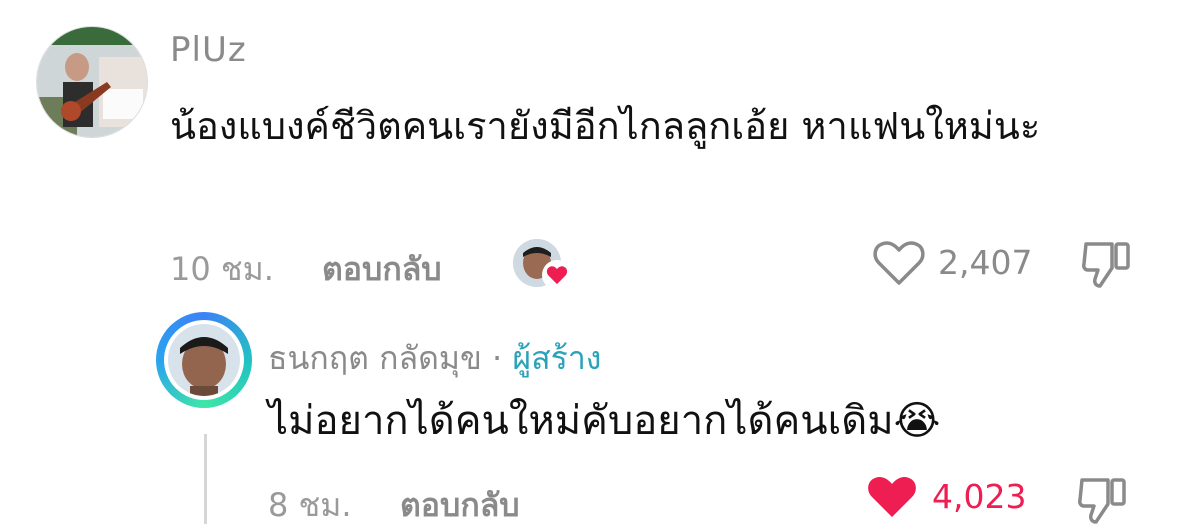 The width and height of the screenshot is (1179, 531). I want to click on comment-like-count: 2,407, so click(985, 262).